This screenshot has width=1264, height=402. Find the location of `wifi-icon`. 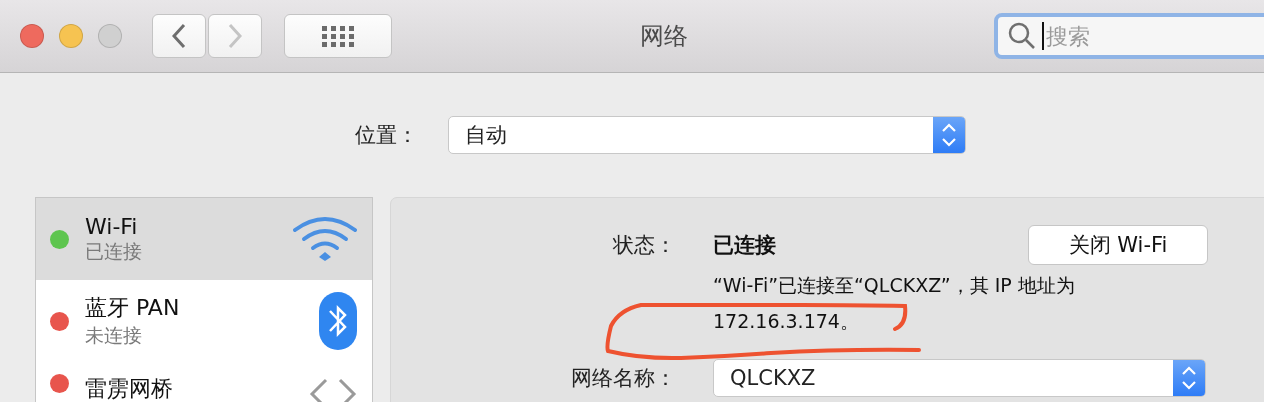

wifi-icon is located at coordinates (325, 239).